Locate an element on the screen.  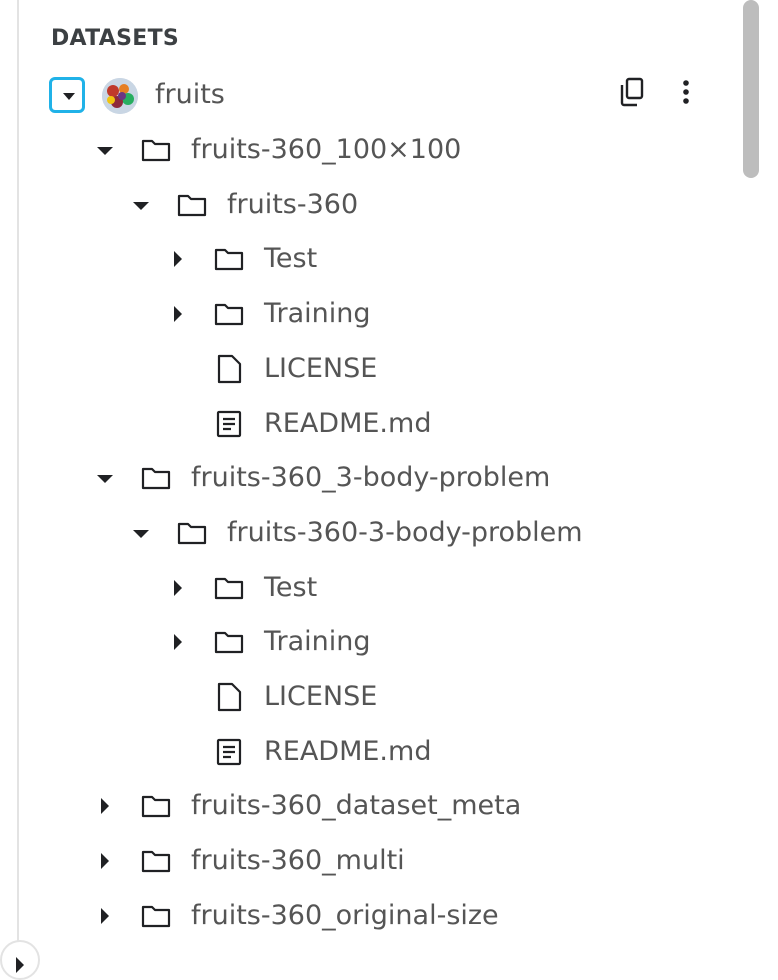
copy-button is located at coordinates (632, 92).